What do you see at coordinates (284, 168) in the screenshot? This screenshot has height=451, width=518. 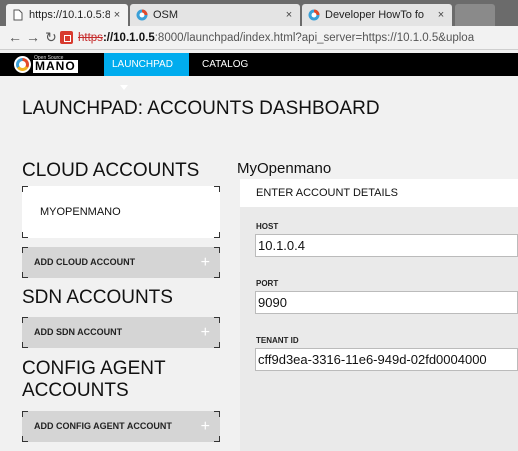 I see `selected-account-name: MyOpenmano` at bounding box center [284, 168].